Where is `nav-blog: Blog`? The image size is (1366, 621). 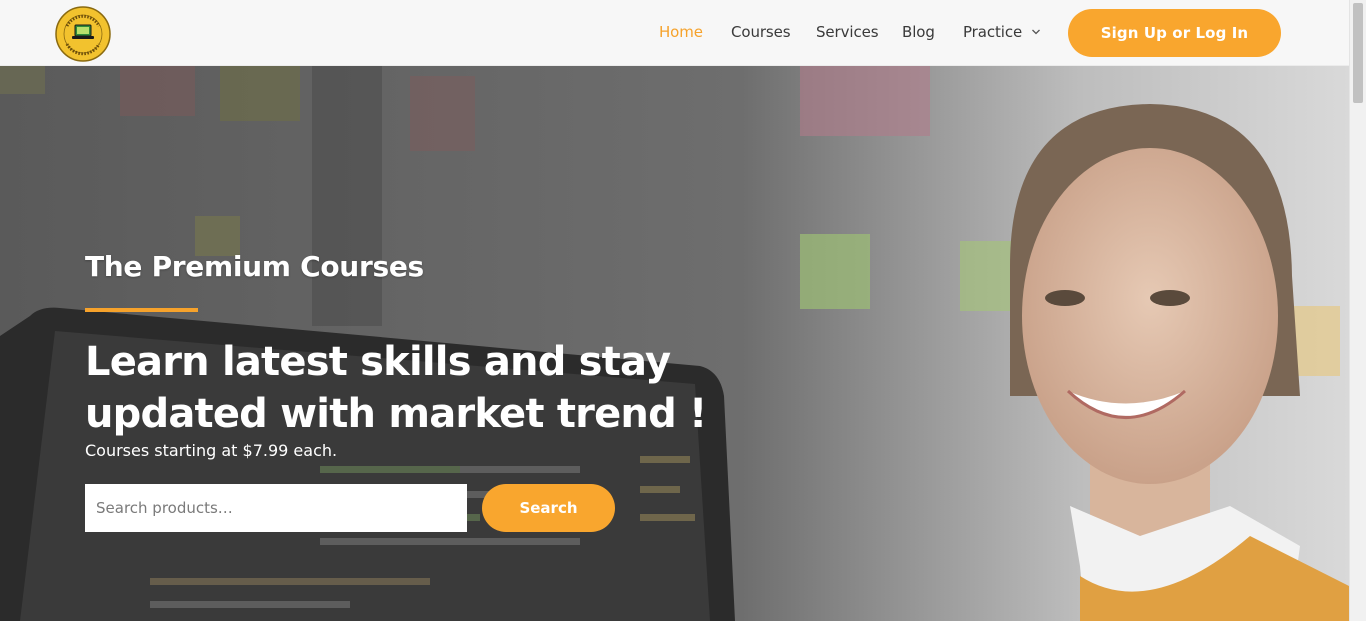 nav-blog: Blog is located at coordinates (918, 32).